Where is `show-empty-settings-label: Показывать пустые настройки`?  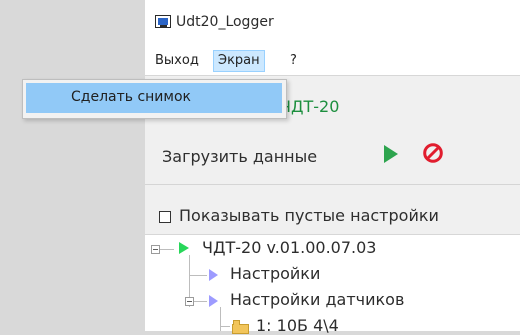
show-empty-settings-label: Показывать пустые настройки is located at coordinates (309, 215).